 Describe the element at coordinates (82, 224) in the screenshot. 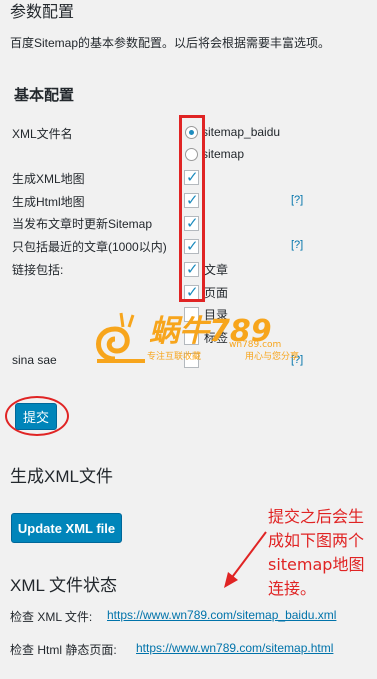

I see `update-on-publish-label: 当发布文章时更新Sitemap` at that location.